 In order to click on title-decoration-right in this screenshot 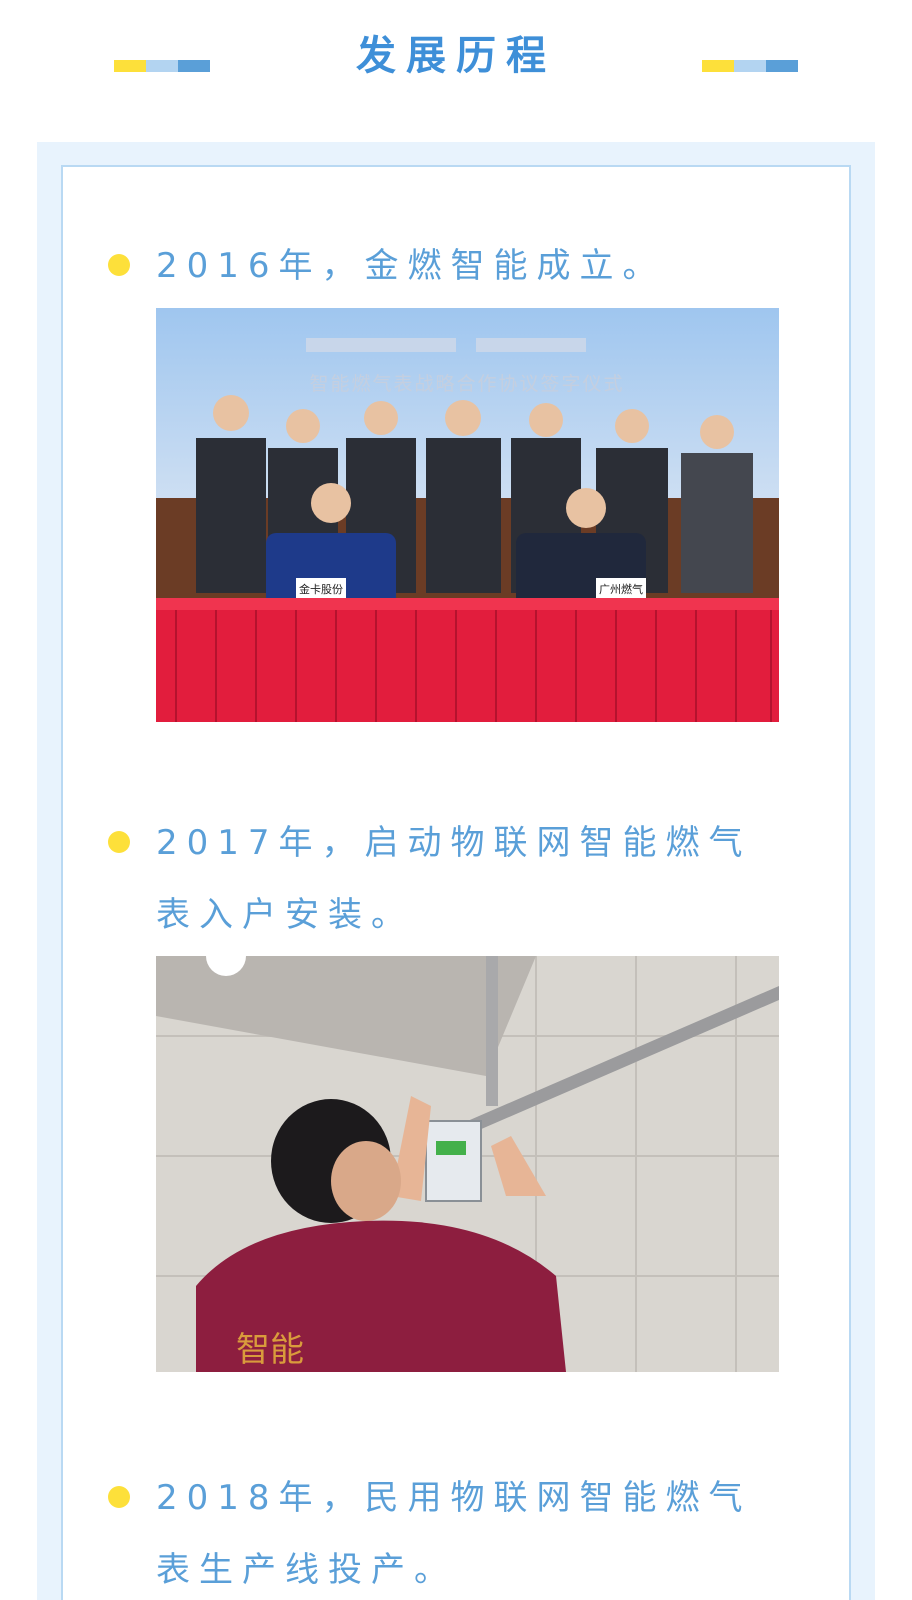, I will do `click(750, 66)`.